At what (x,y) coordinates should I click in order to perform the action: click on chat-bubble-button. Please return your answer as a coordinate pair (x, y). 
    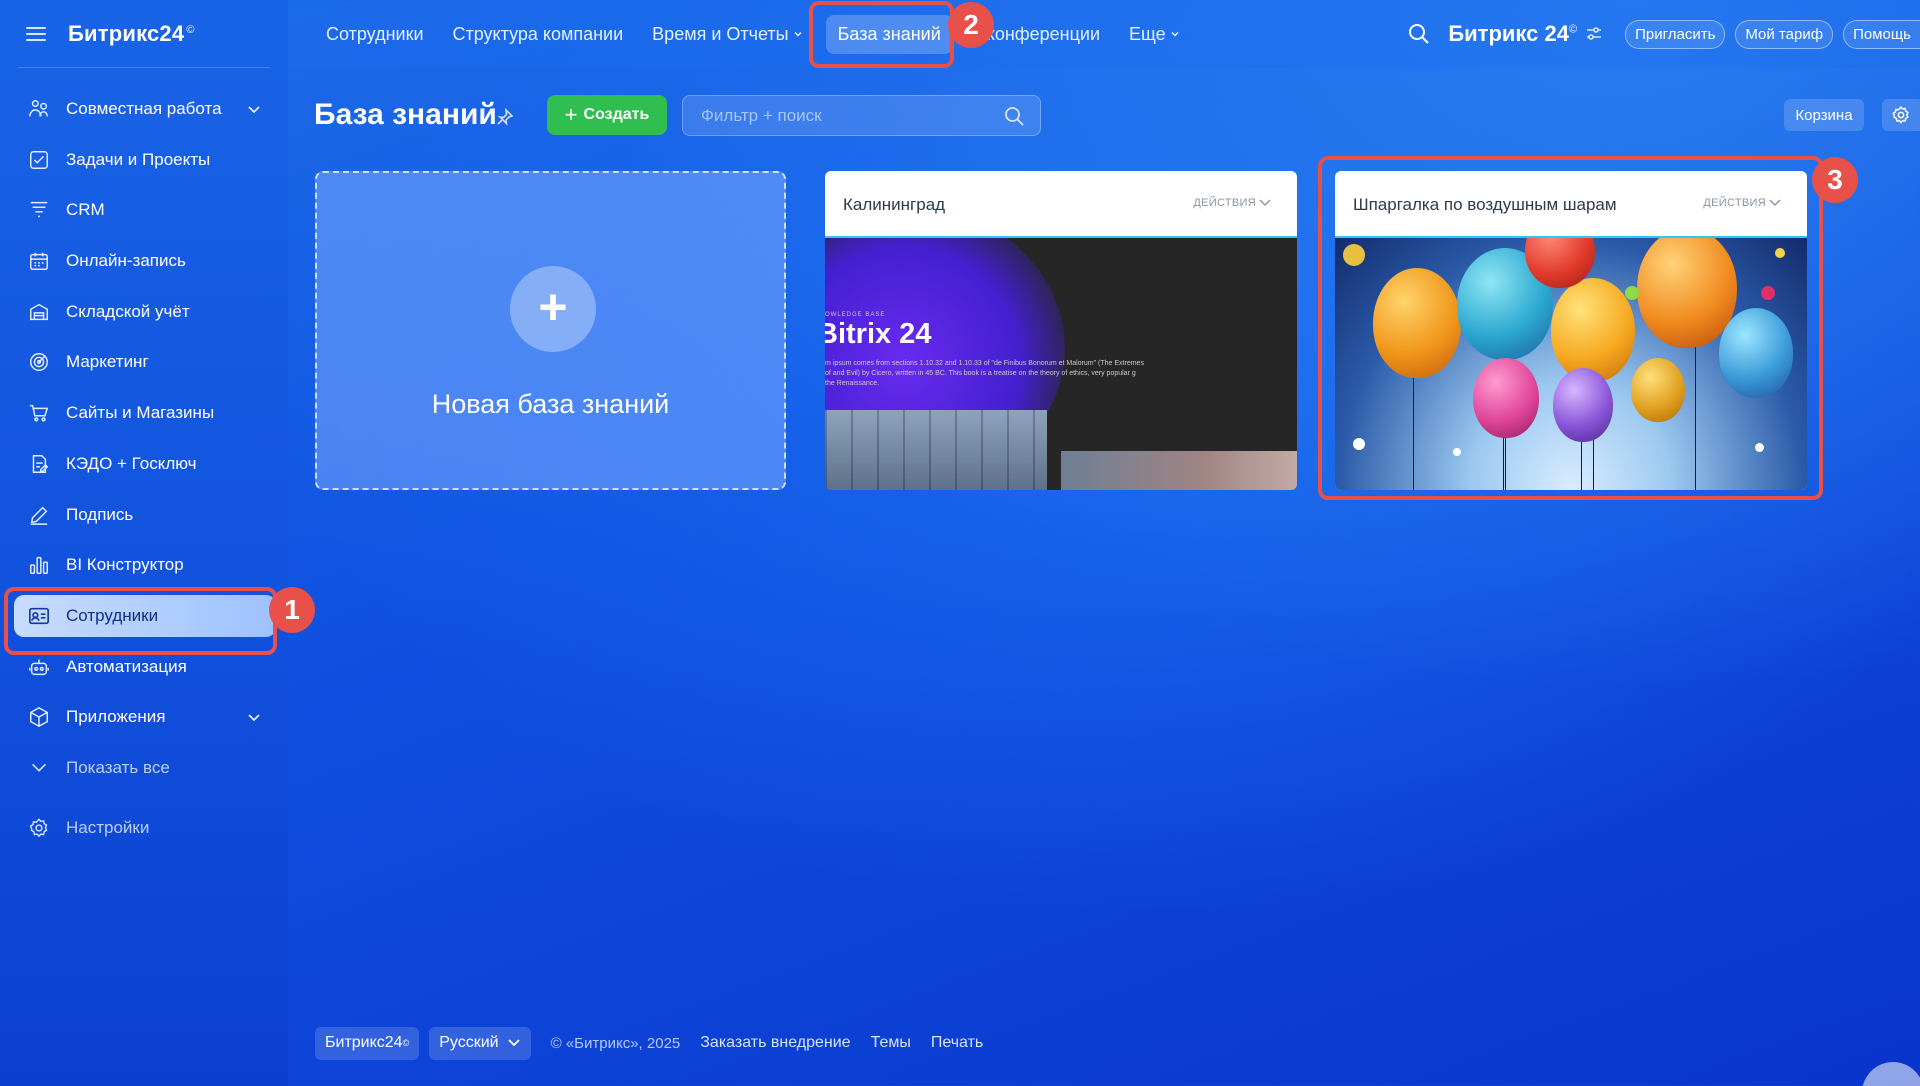
    Looking at the image, I should click on (1891, 1074).